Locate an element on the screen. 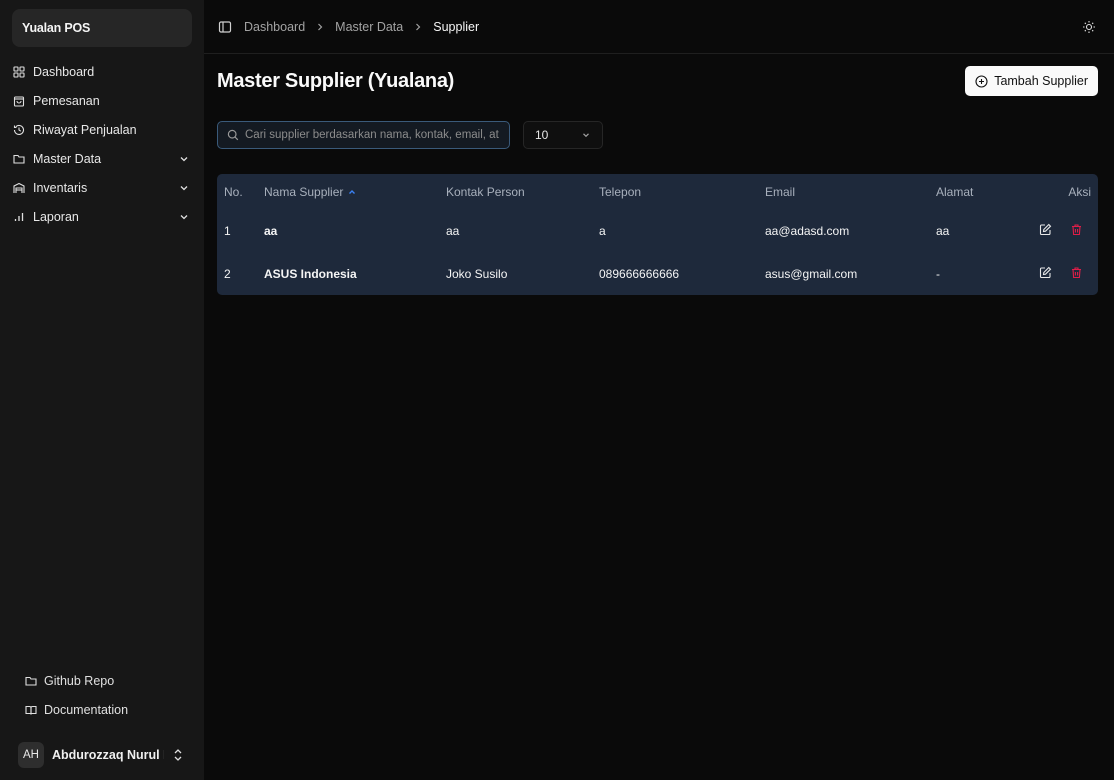 The width and height of the screenshot is (1114, 780). brand: Yualan POS is located at coordinates (102, 28).